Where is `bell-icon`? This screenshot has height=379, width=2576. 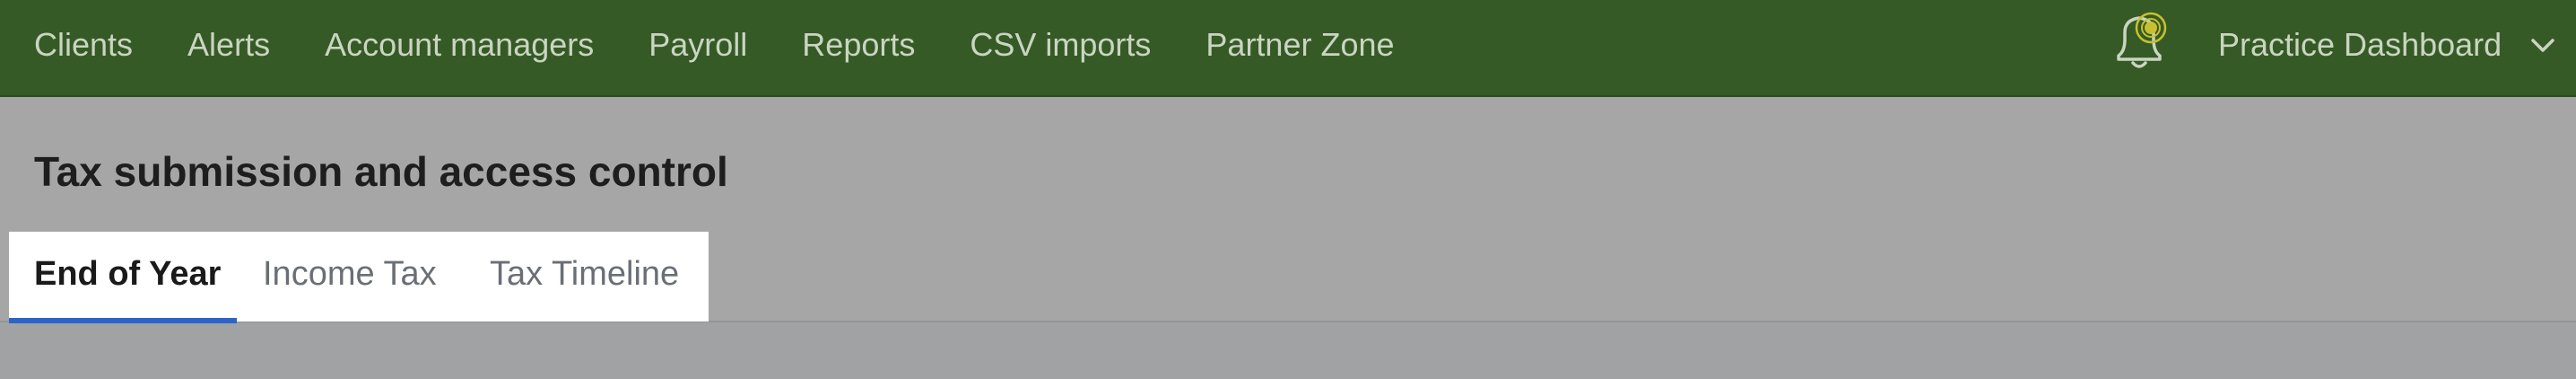
bell-icon is located at coordinates (2139, 39).